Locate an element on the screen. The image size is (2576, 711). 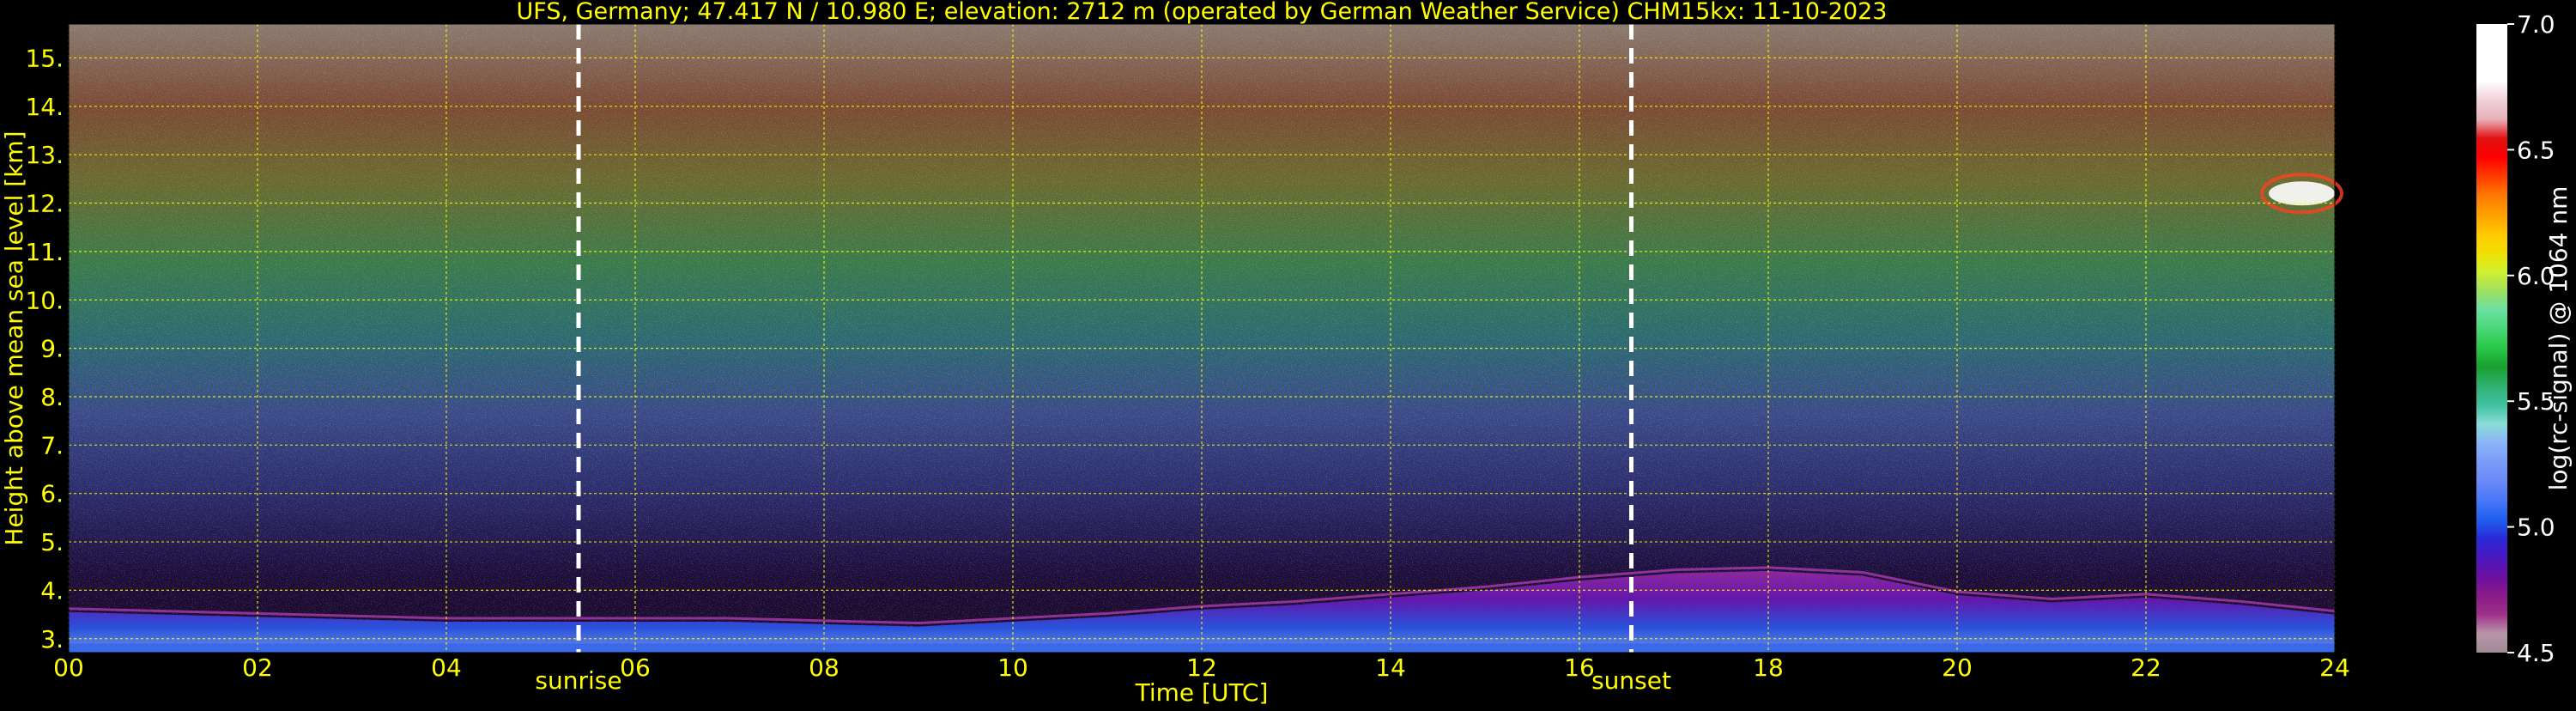
x-tick-label: 06 is located at coordinates (635, 667).